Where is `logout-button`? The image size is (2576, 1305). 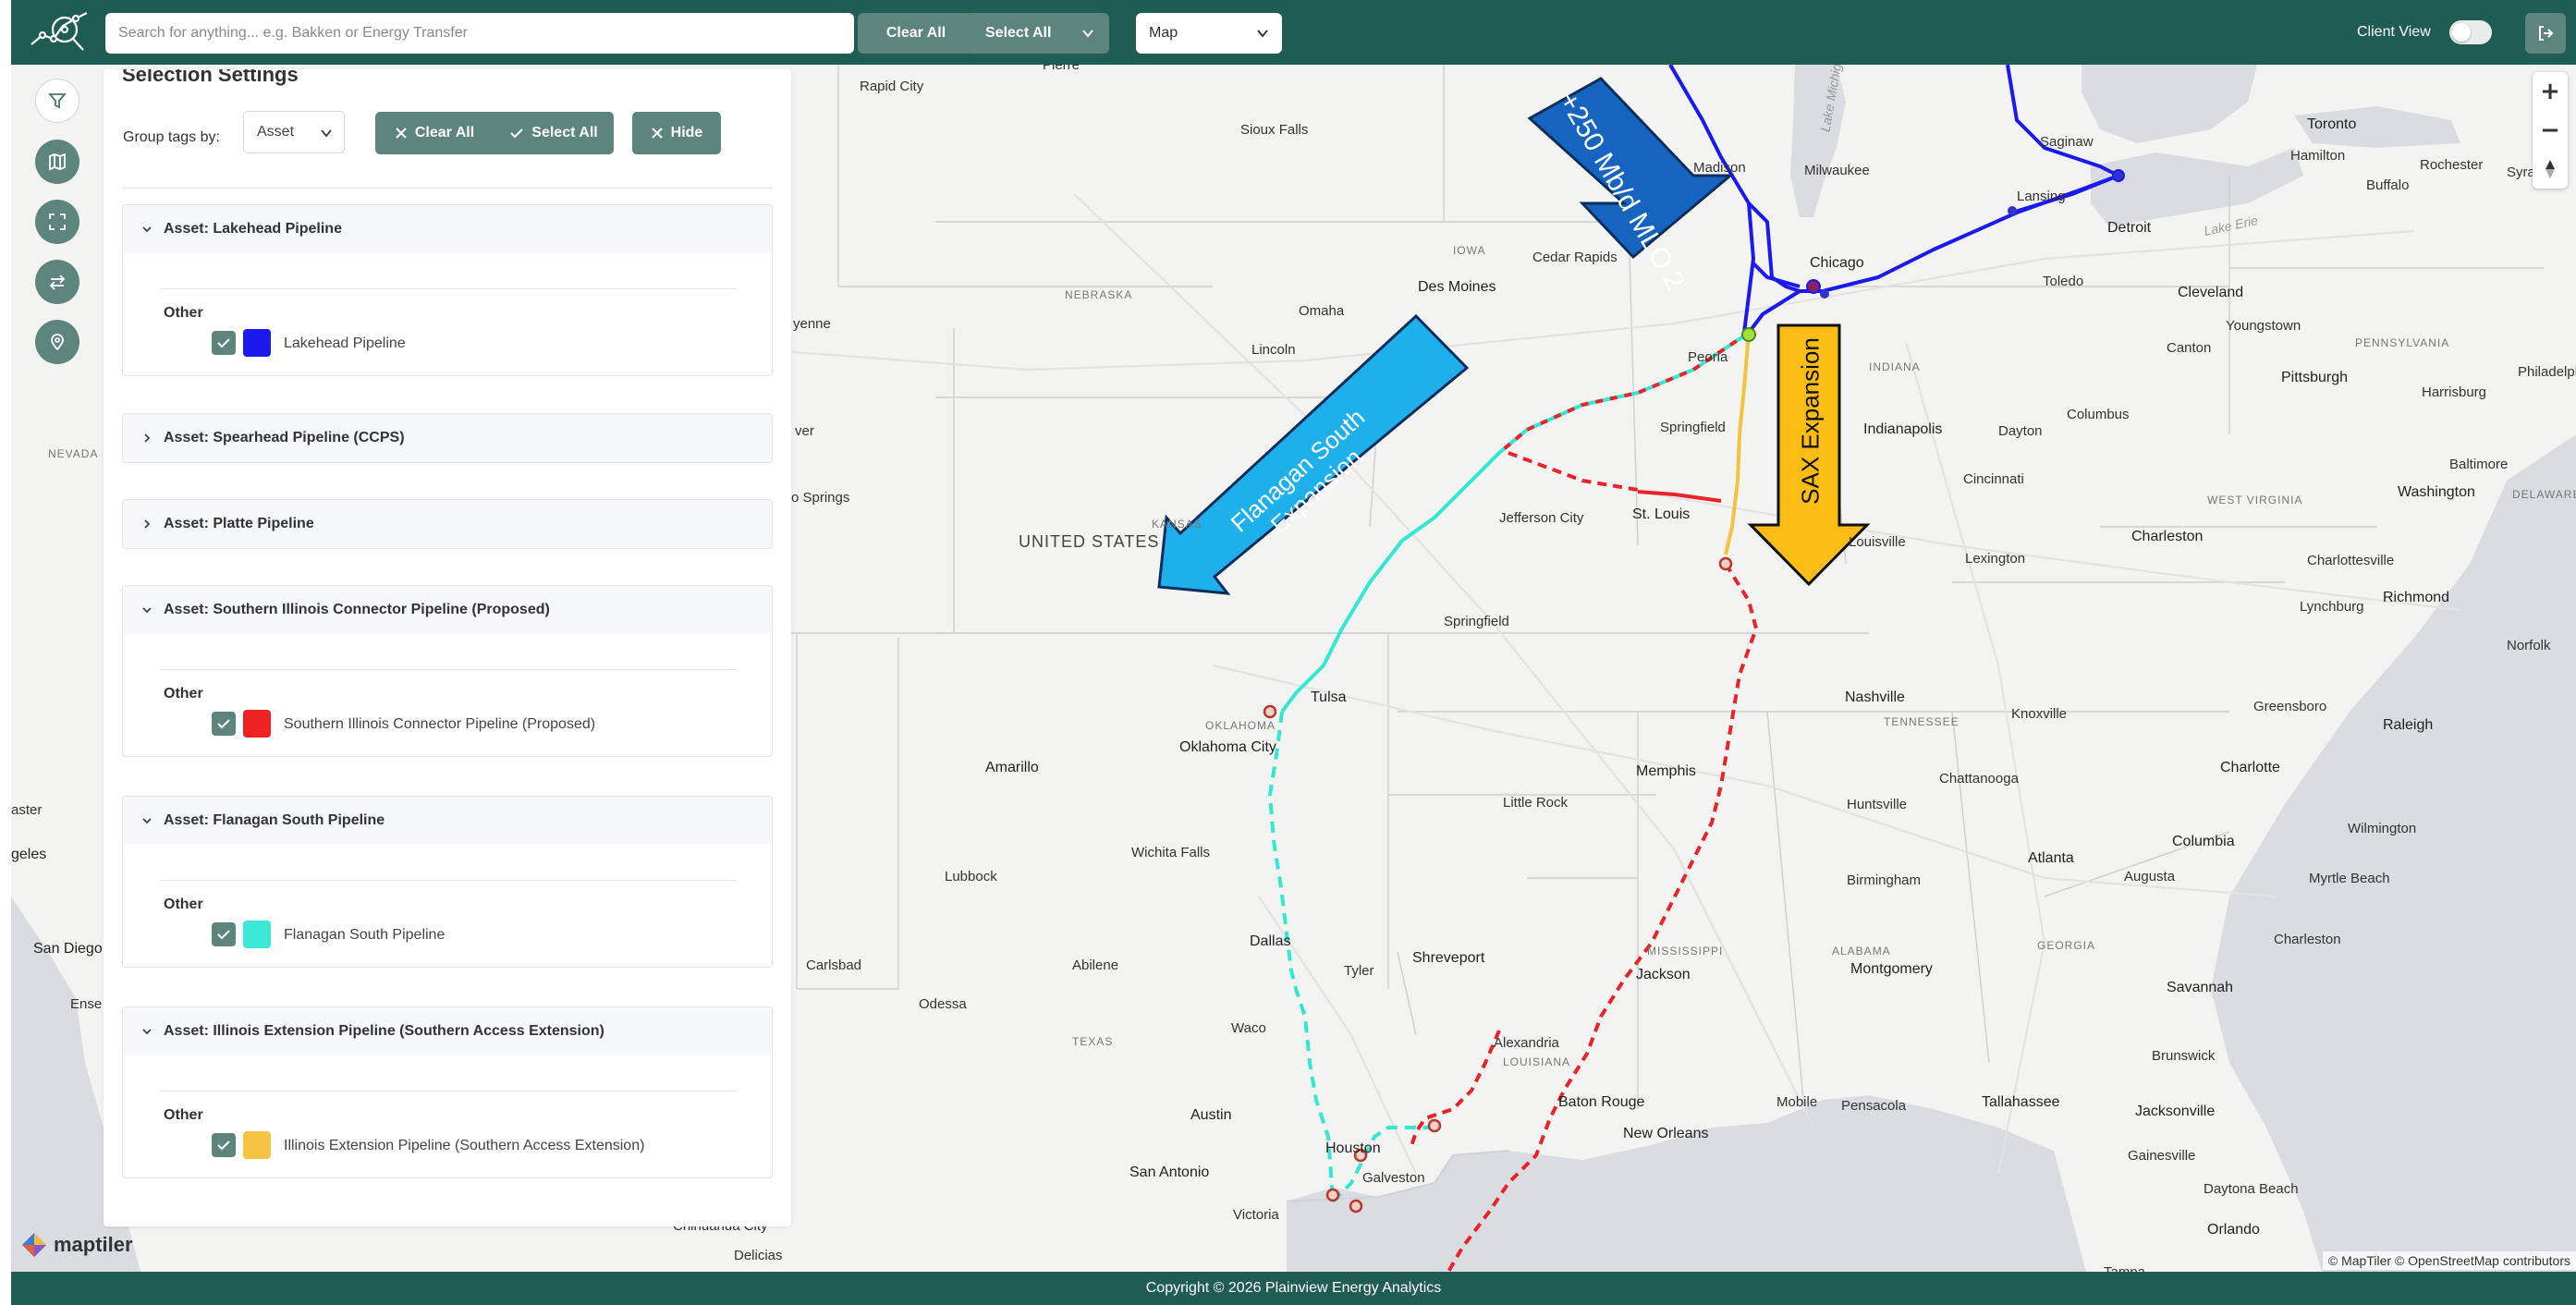 logout-button is located at coordinates (2545, 33).